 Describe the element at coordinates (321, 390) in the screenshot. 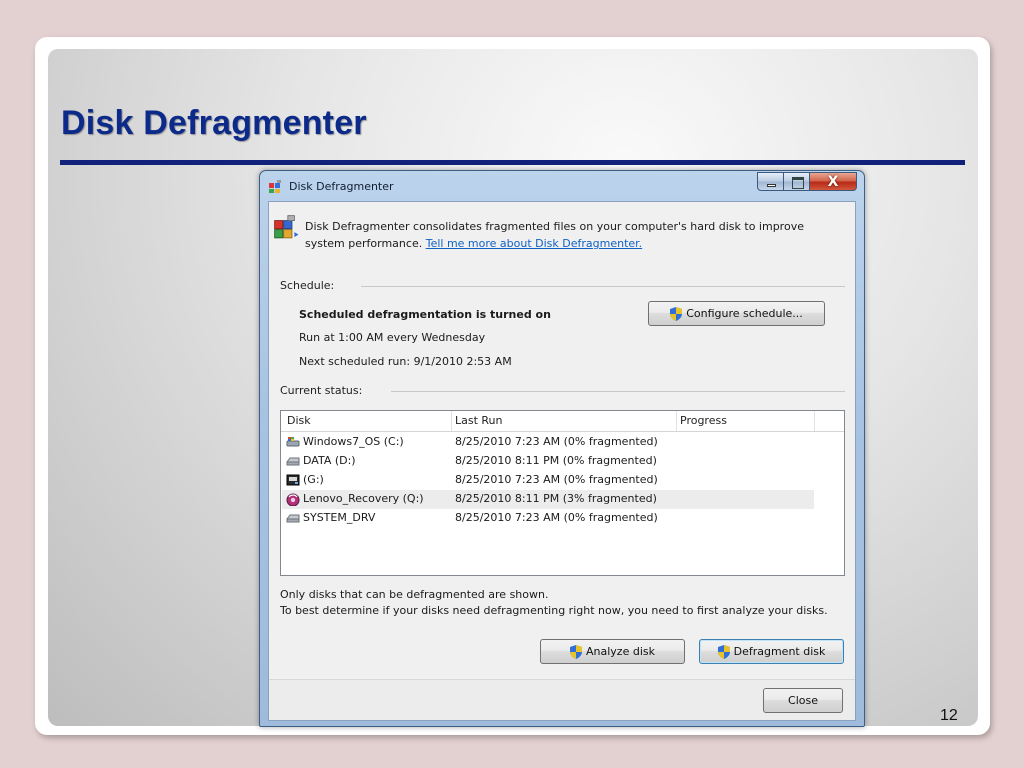

I see `current-status-label: Current status:` at that location.